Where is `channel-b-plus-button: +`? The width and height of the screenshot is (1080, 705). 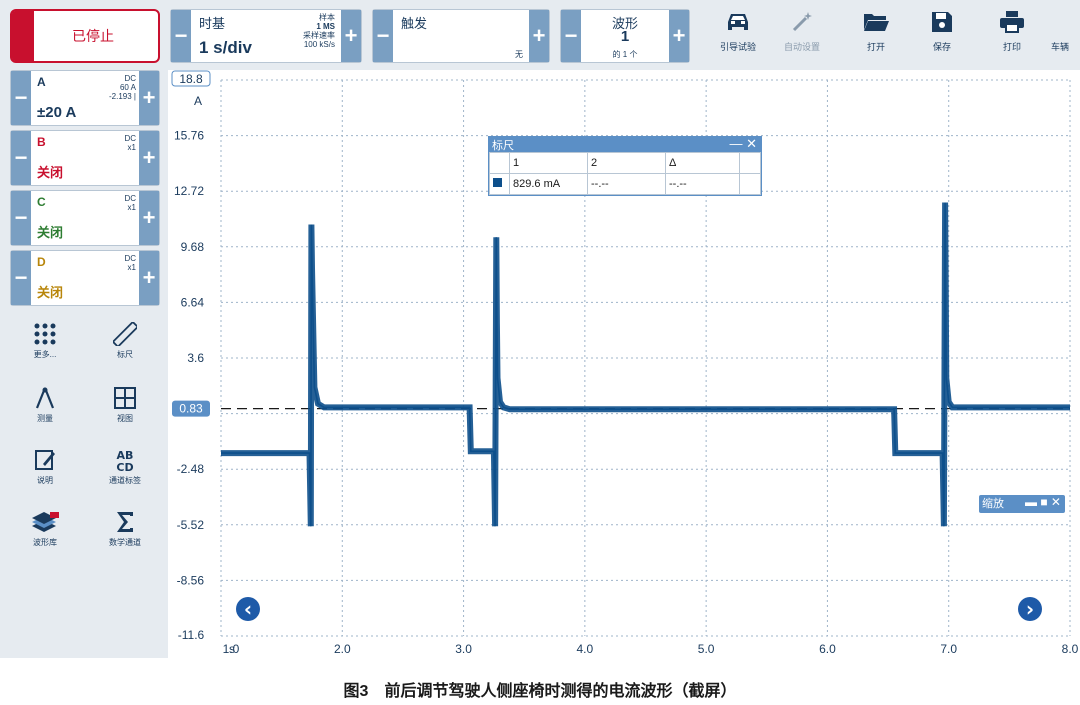
channel-b-plus-button: + is located at coordinates (149, 158).